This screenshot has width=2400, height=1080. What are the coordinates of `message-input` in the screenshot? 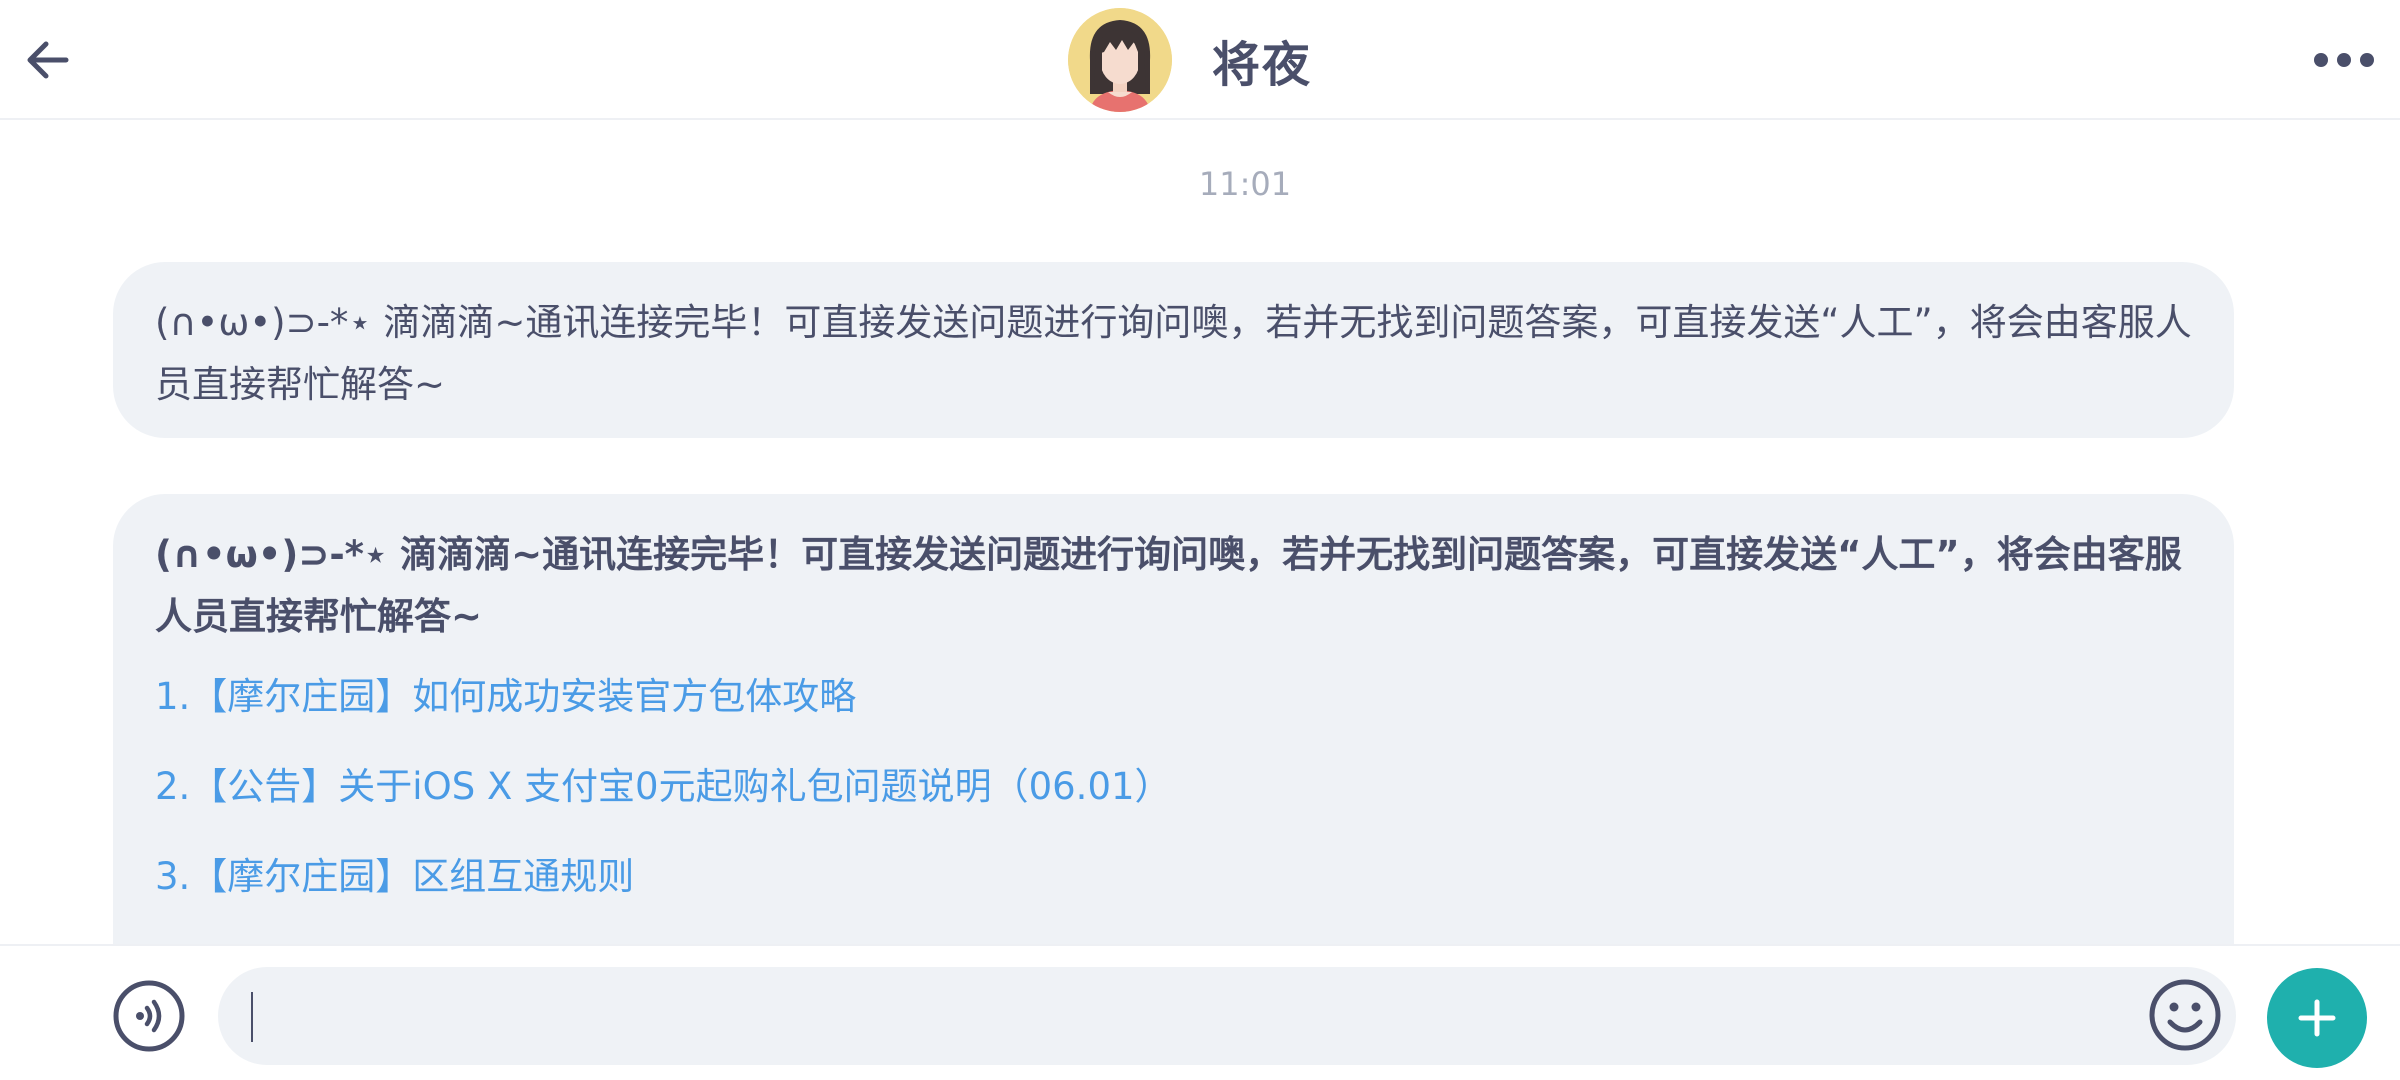 It's located at (1227, 1016).